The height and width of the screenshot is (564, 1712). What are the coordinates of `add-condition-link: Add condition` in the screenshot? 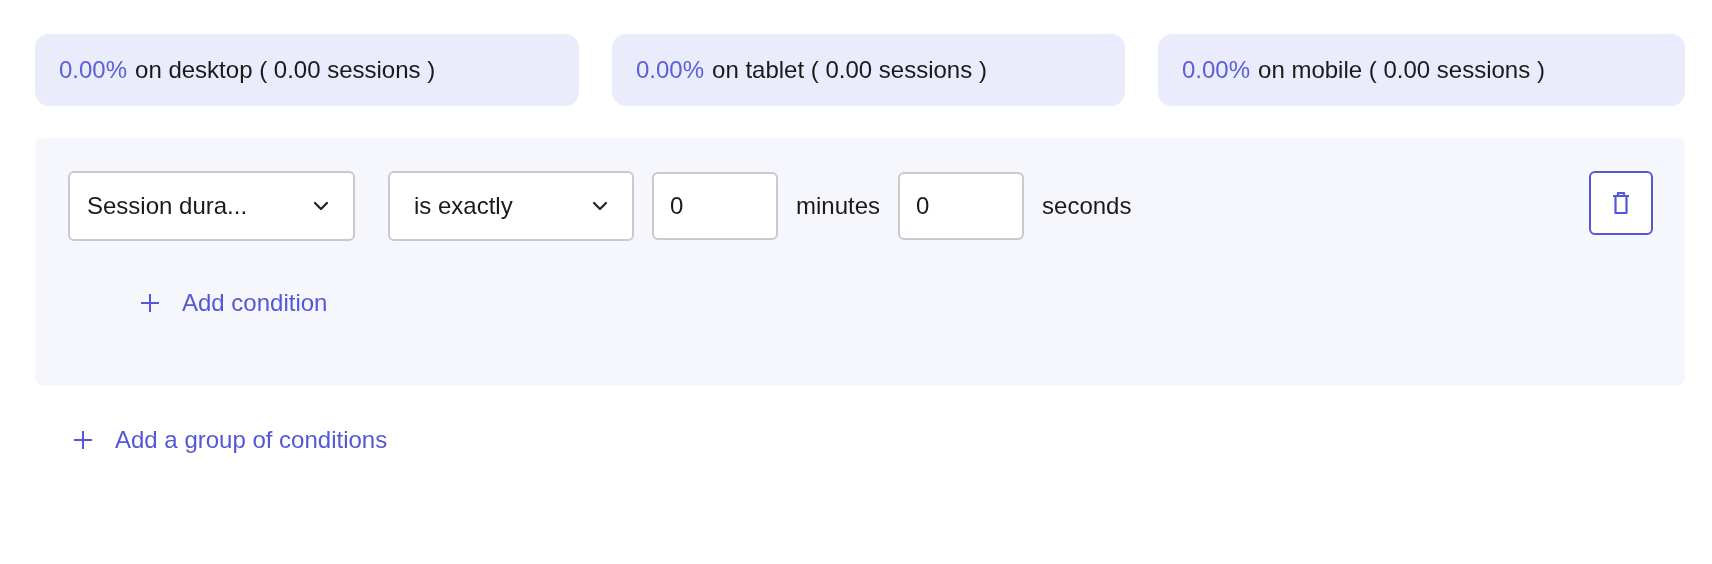 It's located at (198, 303).